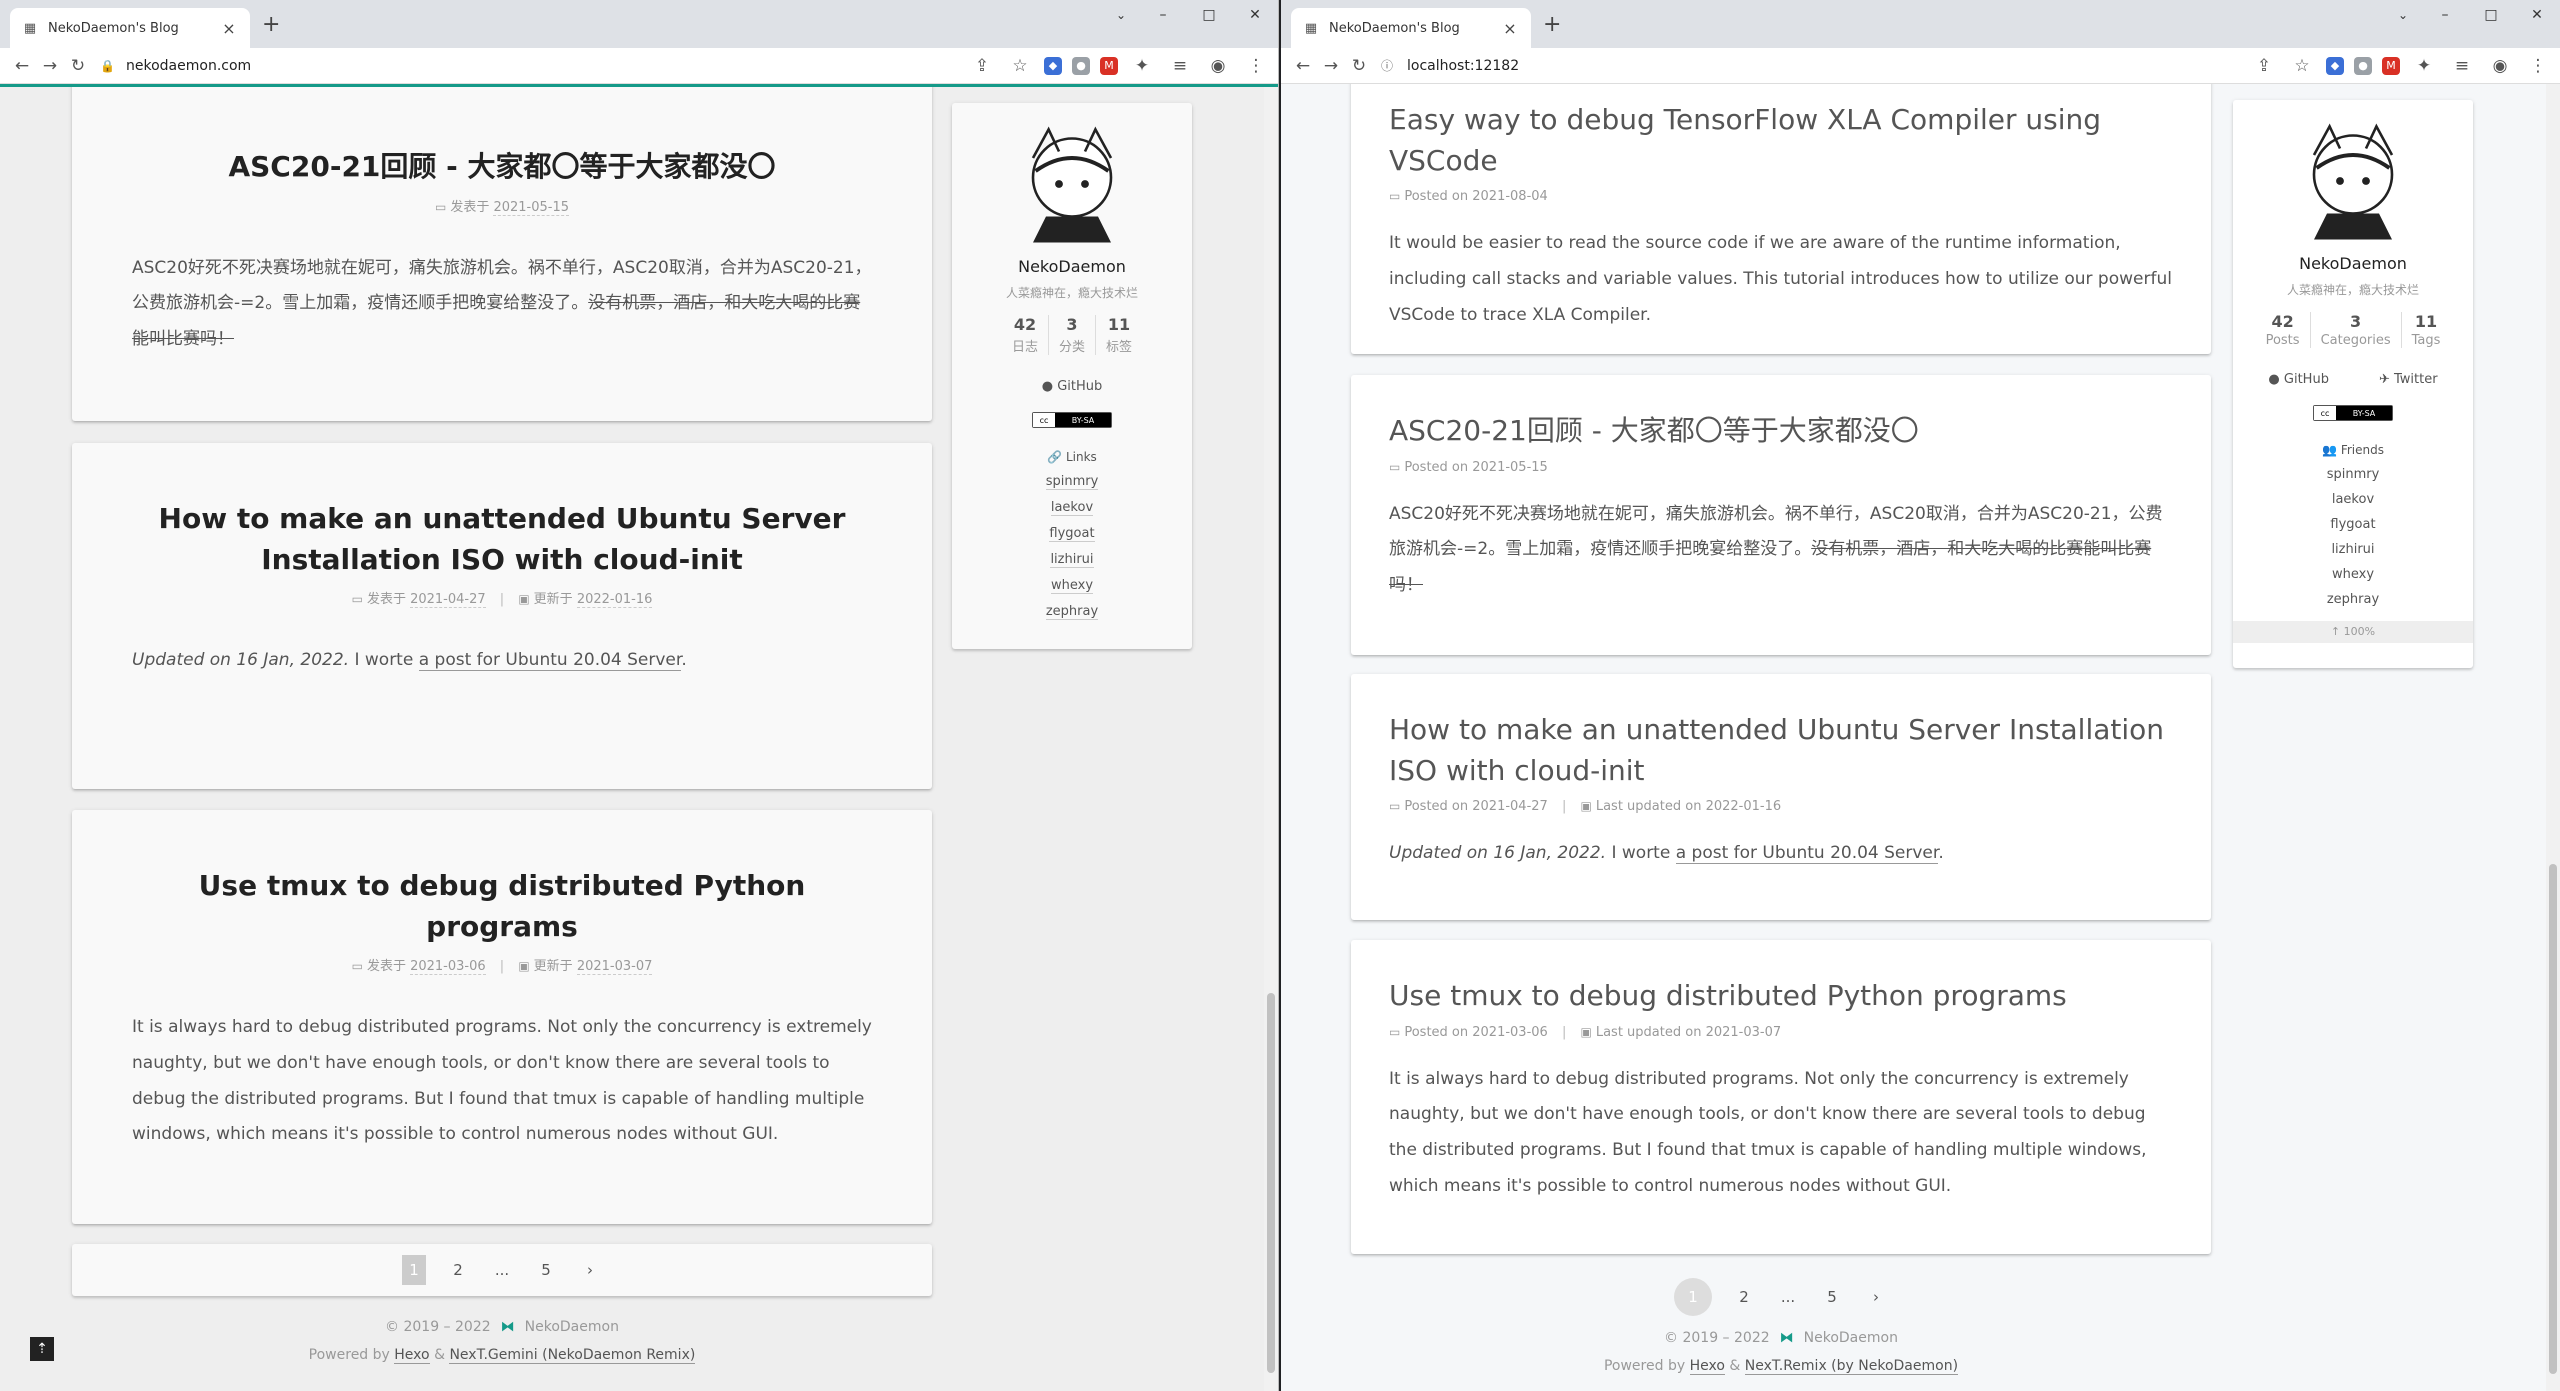 Image resolution: width=2560 pixels, height=1391 pixels. What do you see at coordinates (1025, 335) in the screenshot?
I see `stat-posts: 42 日志` at bounding box center [1025, 335].